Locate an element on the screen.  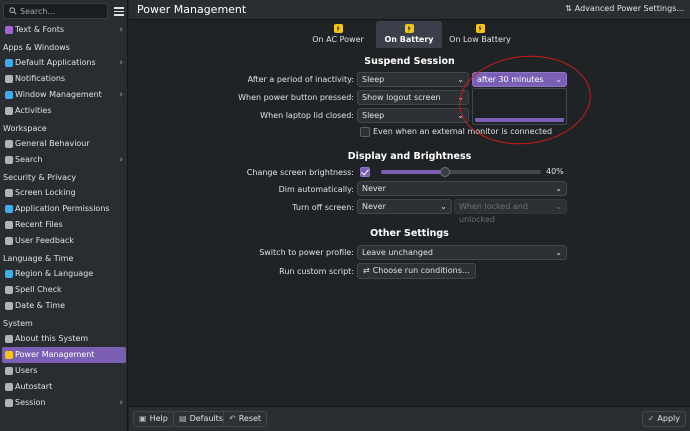
sidebar-section-title: System is located at coordinates (18, 323).